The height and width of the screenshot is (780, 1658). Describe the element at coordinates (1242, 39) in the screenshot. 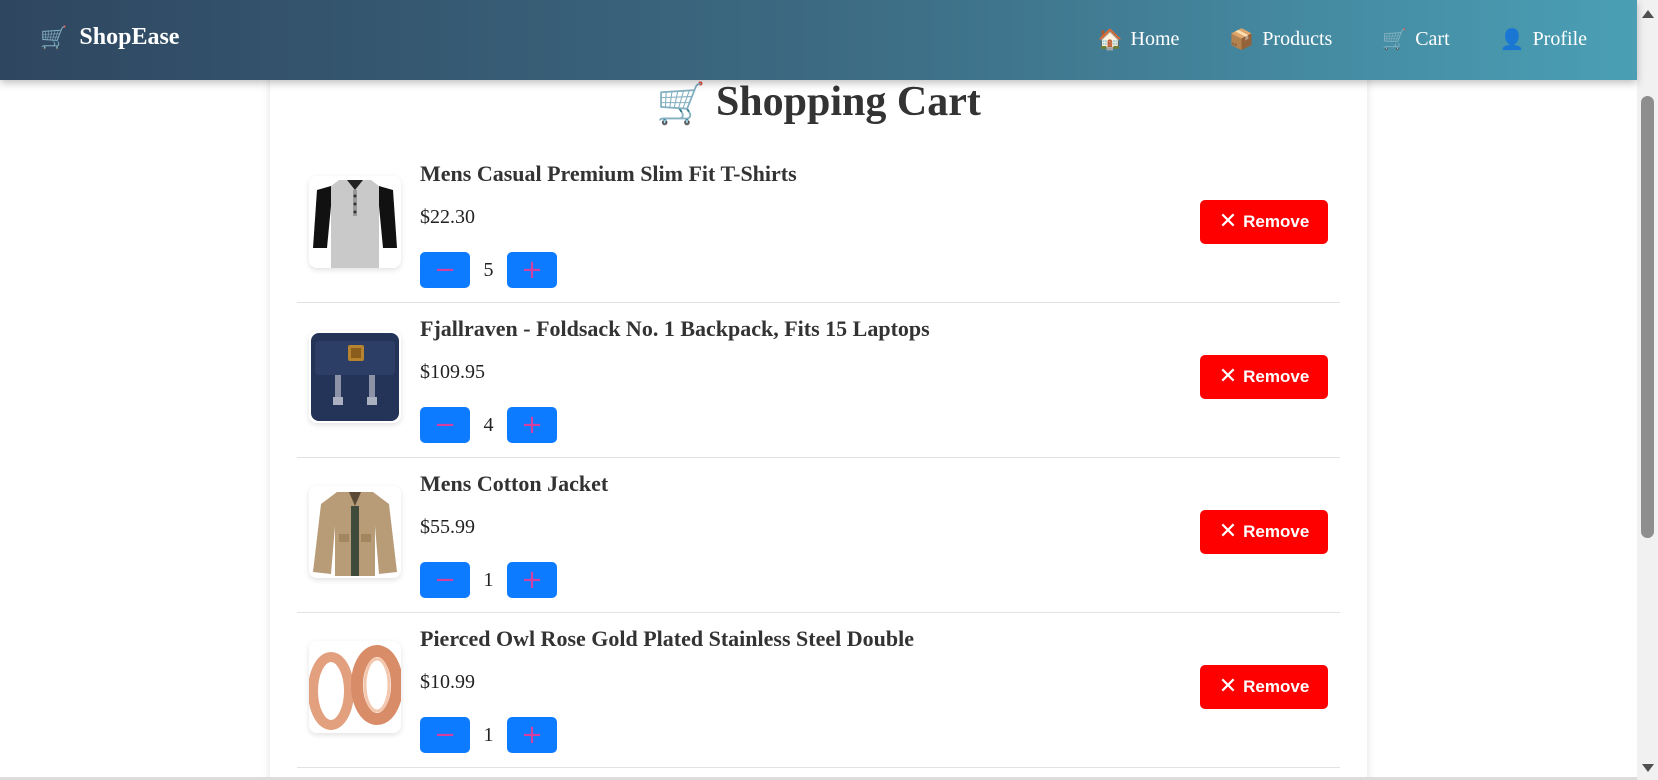

I see `box-icon: 📦` at that location.